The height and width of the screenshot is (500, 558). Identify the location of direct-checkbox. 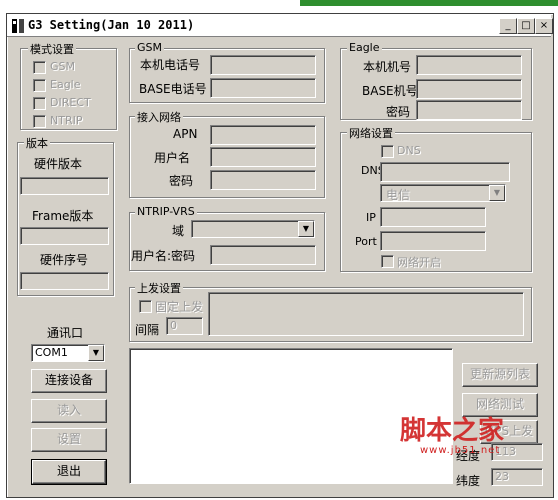
(39, 103).